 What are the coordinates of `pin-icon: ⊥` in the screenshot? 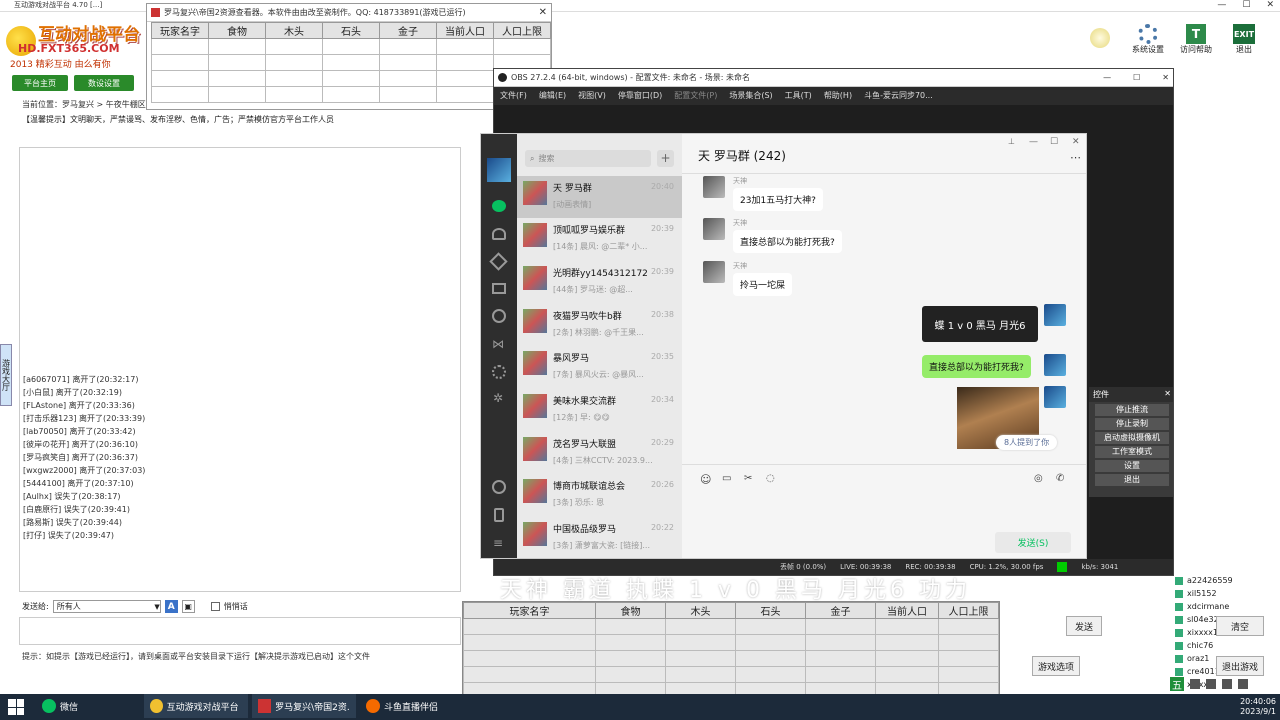 It's located at (1011, 141).